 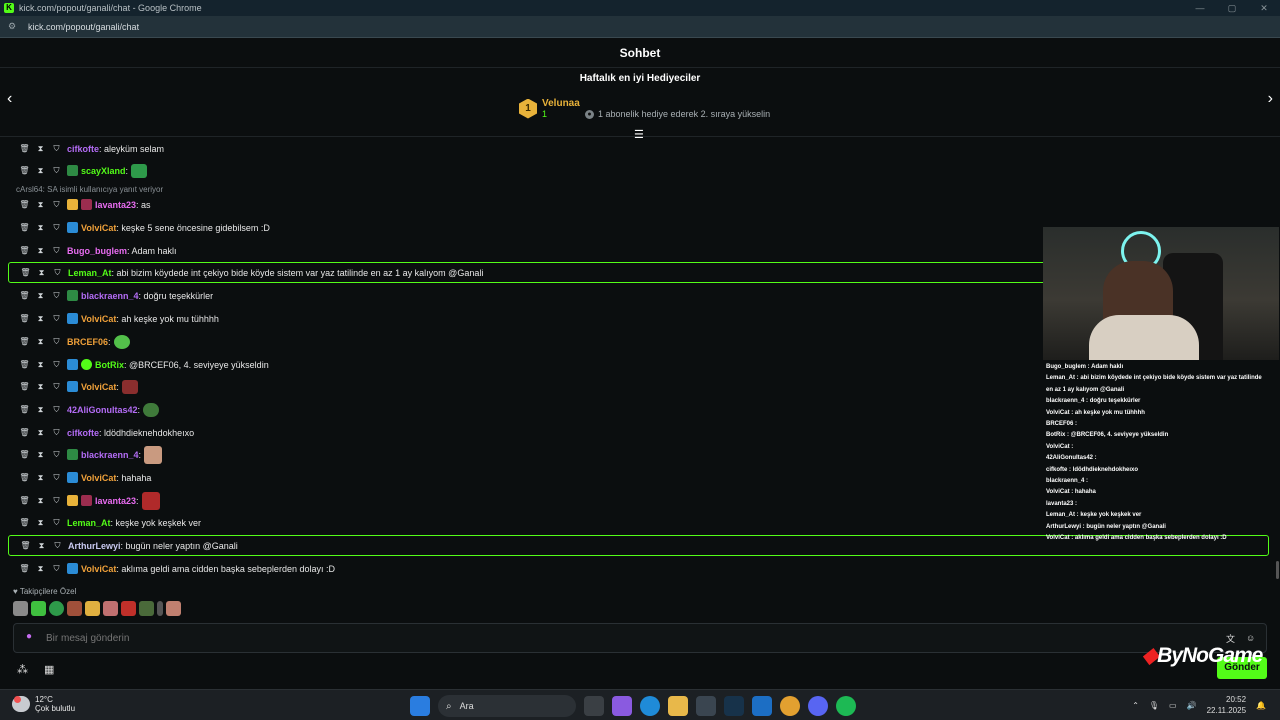 I want to click on frog-emote-icon, so click(x=146, y=608).